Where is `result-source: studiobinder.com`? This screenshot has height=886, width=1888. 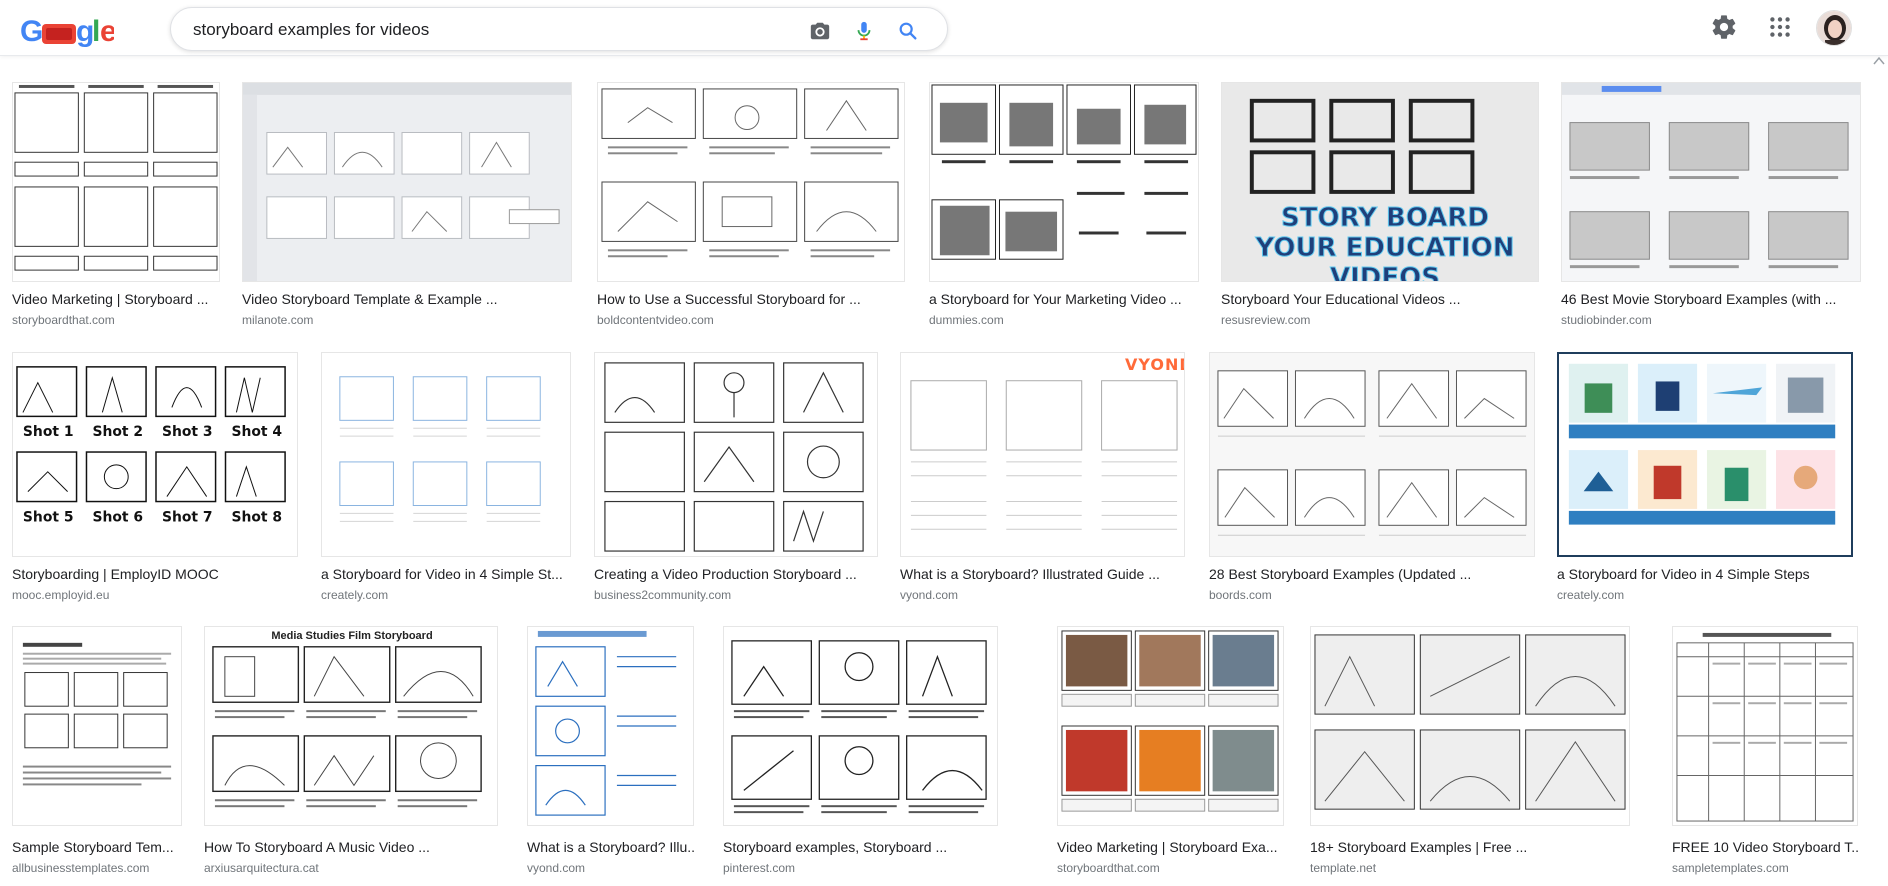
result-source: studiobinder.com is located at coordinates (1606, 320).